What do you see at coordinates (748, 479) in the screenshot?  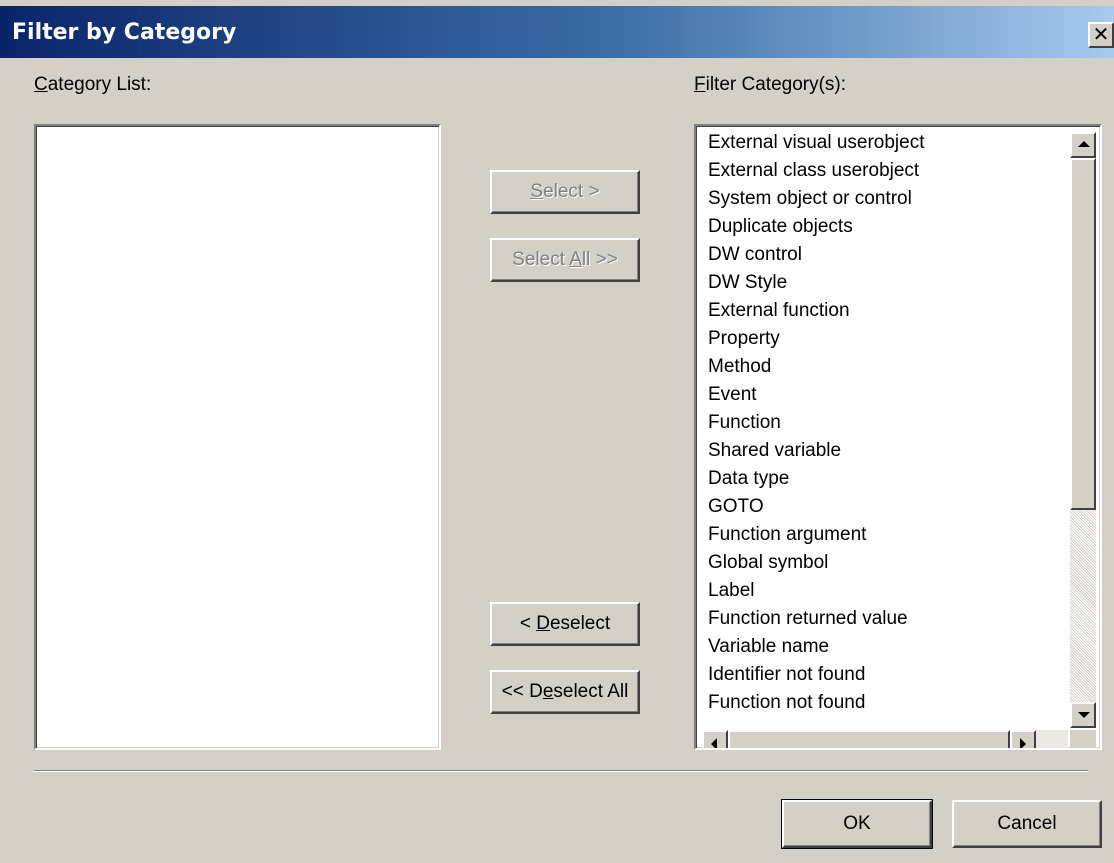 I see `list-item: Data type` at bounding box center [748, 479].